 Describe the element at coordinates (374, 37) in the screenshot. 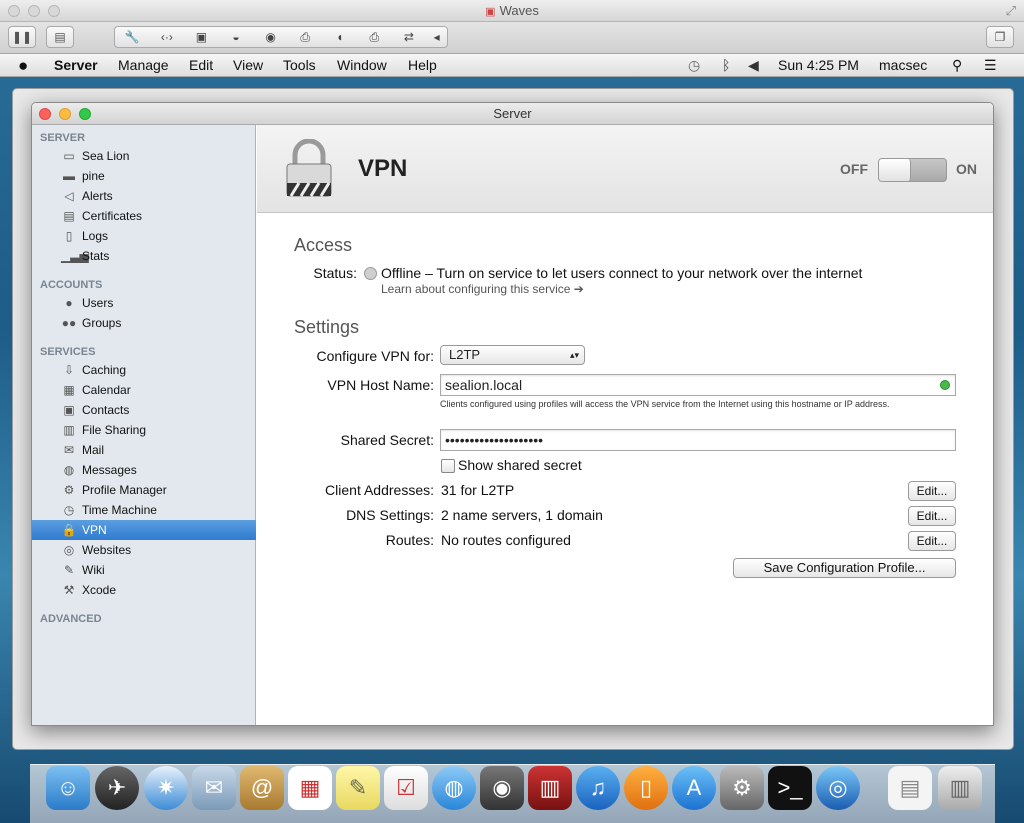

I see `usb-icon: ⎙` at that location.